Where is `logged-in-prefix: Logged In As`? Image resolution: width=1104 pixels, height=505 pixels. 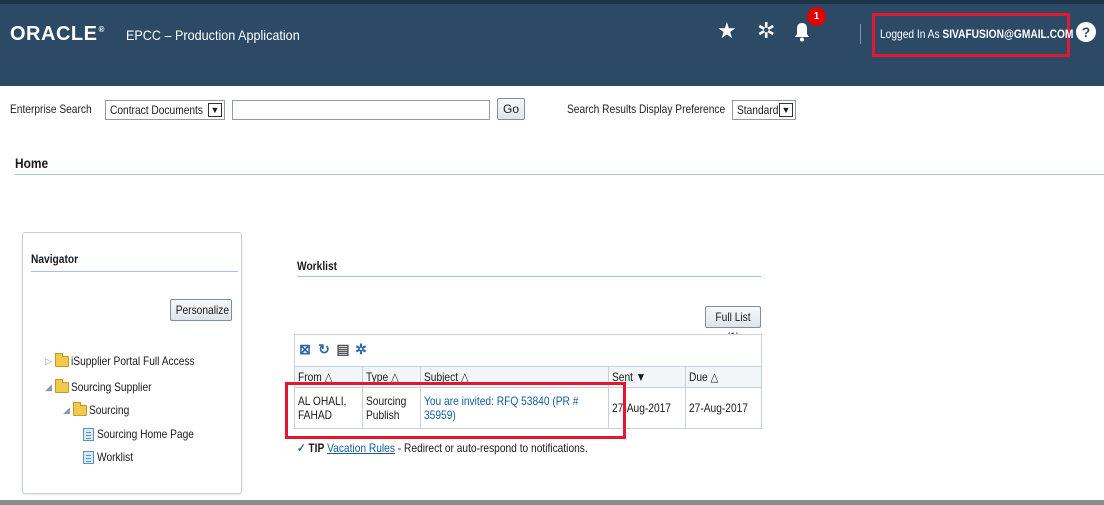
logged-in-prefix: Logged In As is located at coordinates (910, 34).